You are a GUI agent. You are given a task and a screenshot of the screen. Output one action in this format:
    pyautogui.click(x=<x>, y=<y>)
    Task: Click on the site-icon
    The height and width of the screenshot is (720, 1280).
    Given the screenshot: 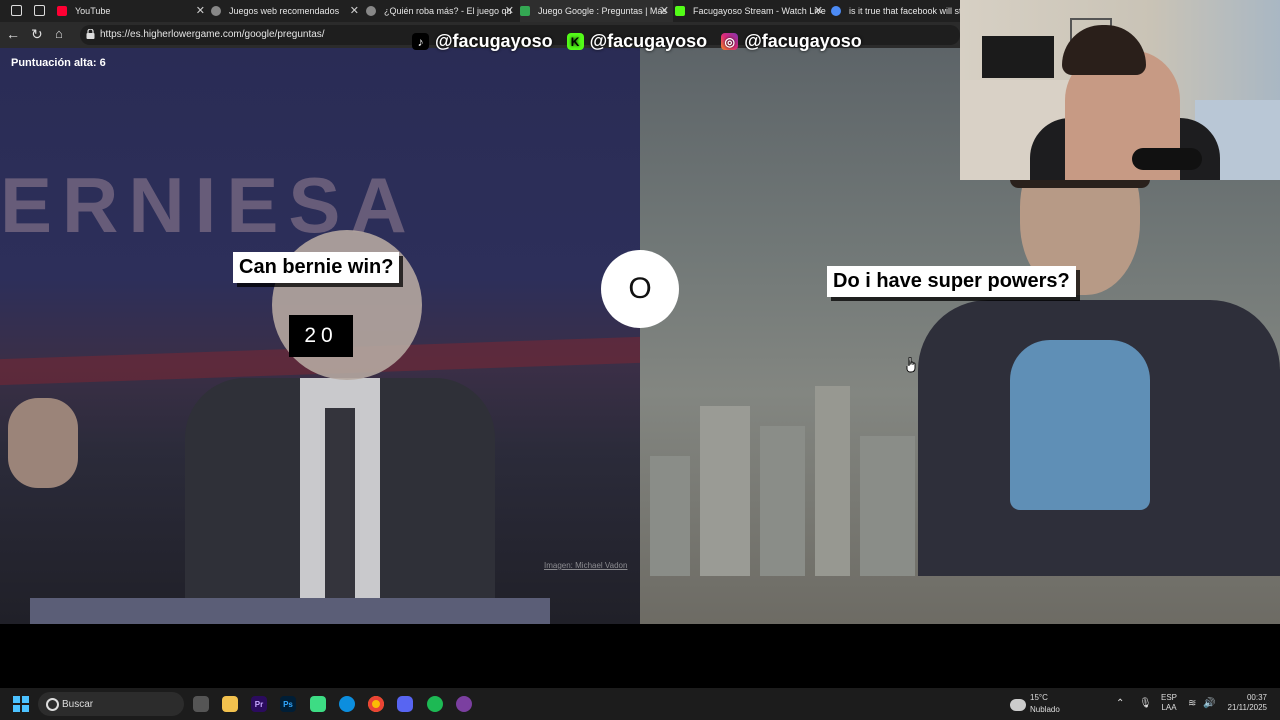 What is the action you would take?
    pyautogui.click(x=371, y=11)
    